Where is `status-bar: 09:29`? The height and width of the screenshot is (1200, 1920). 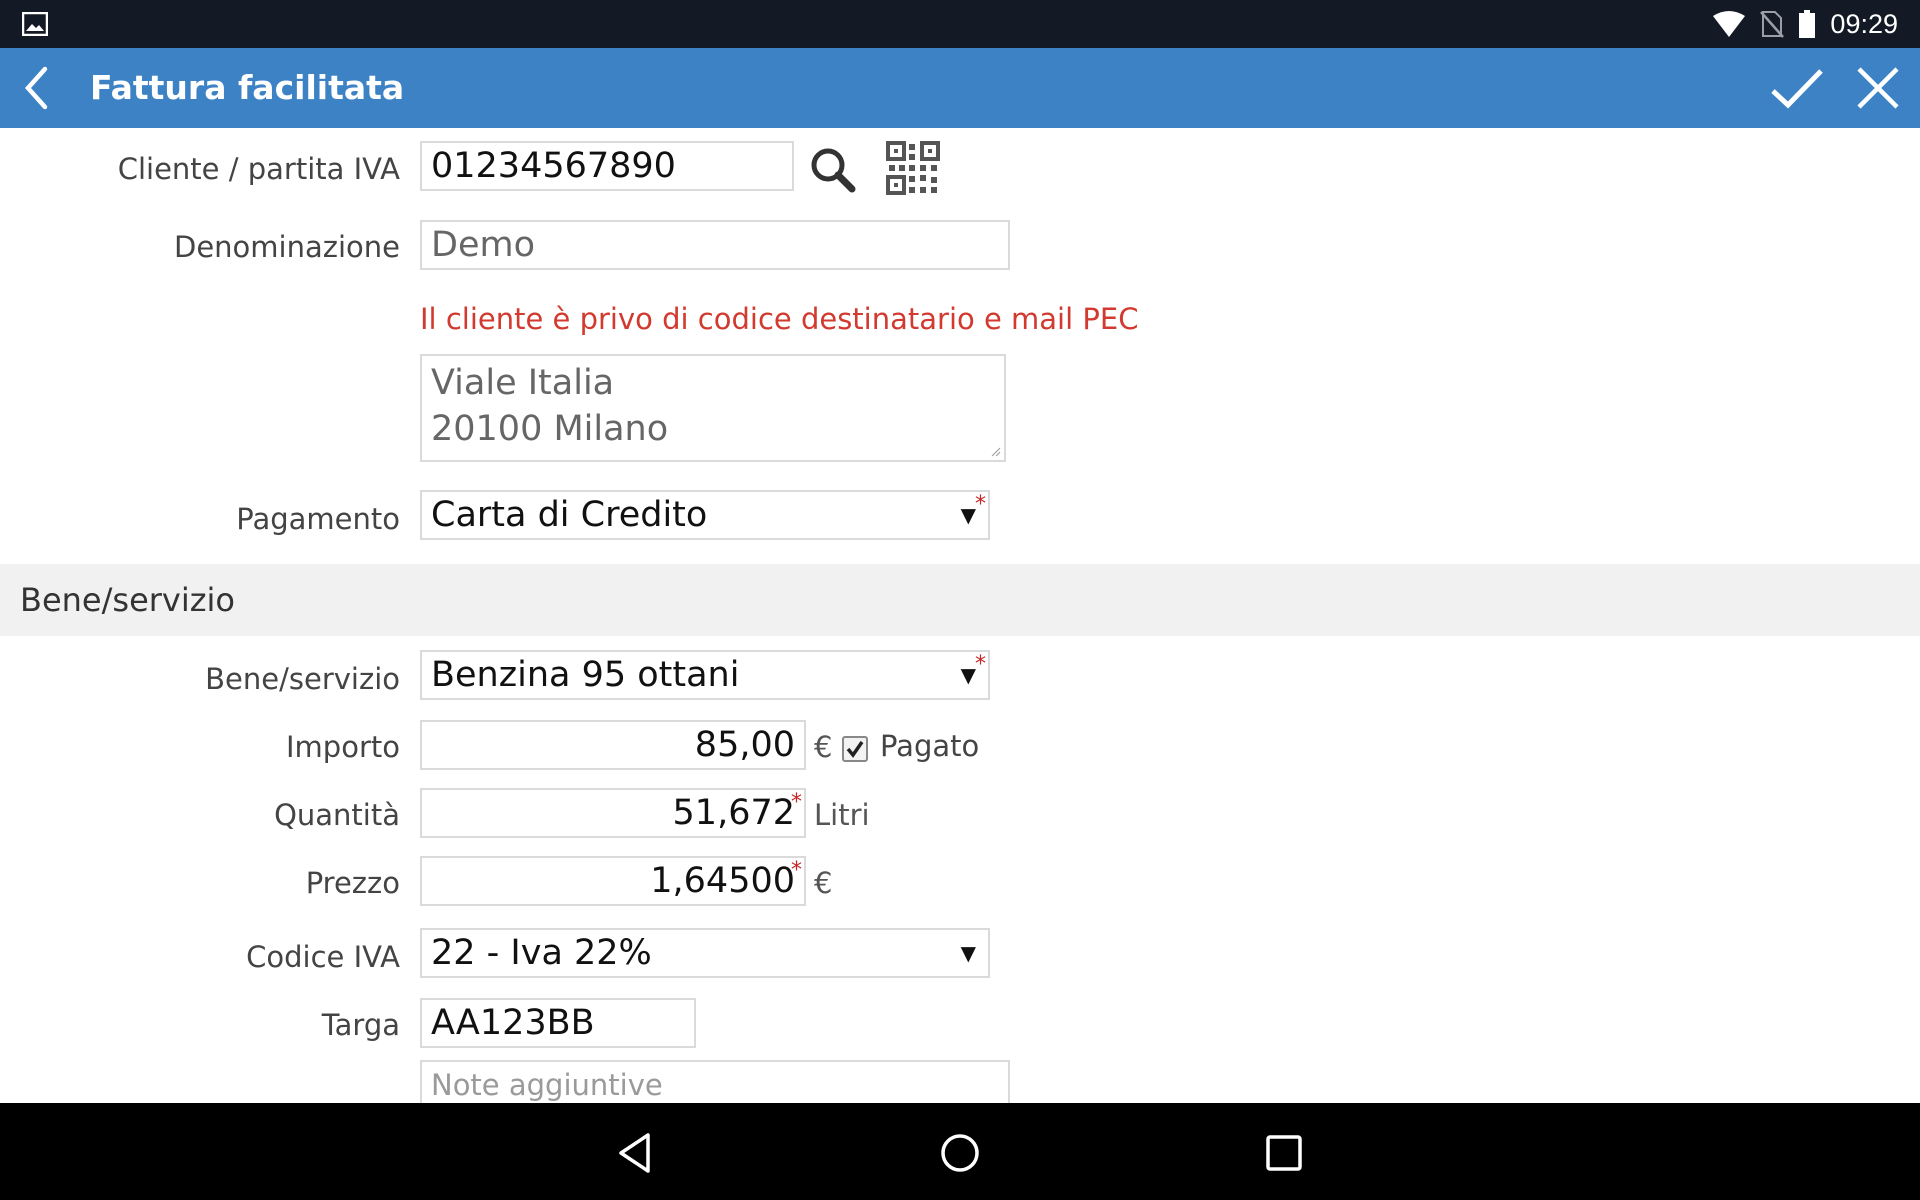 status-bar: 09:29 is located at coordinates (960, 24).